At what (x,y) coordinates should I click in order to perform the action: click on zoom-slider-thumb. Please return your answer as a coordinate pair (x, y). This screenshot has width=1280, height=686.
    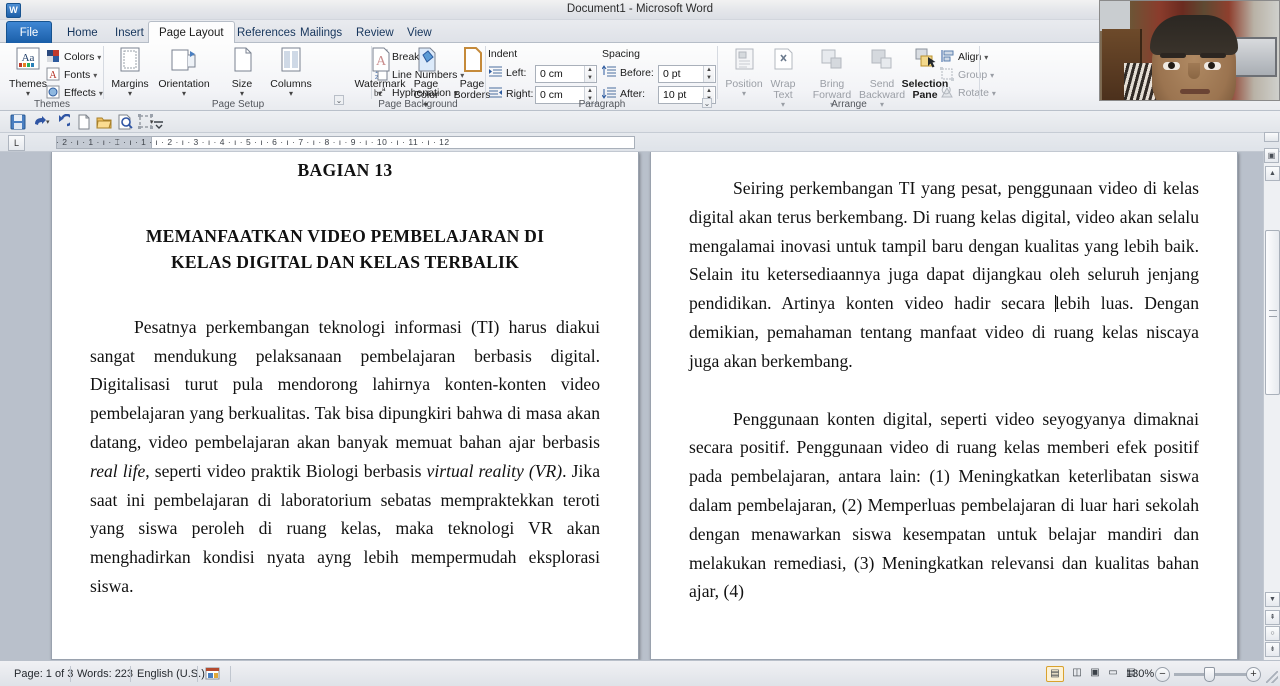
    Looking at the image, I should click on (1209, 674).